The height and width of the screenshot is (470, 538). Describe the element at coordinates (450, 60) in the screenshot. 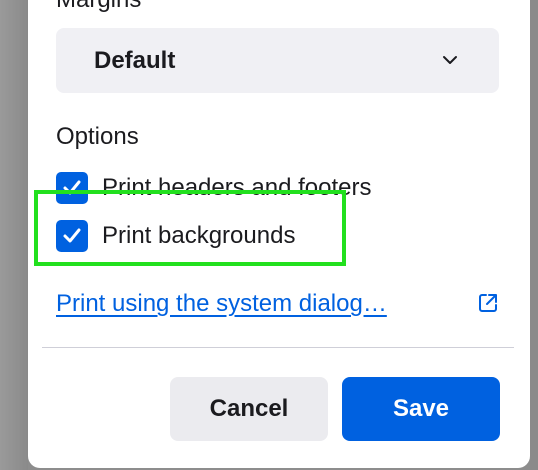

I see `chevron-down-icon` at that location.